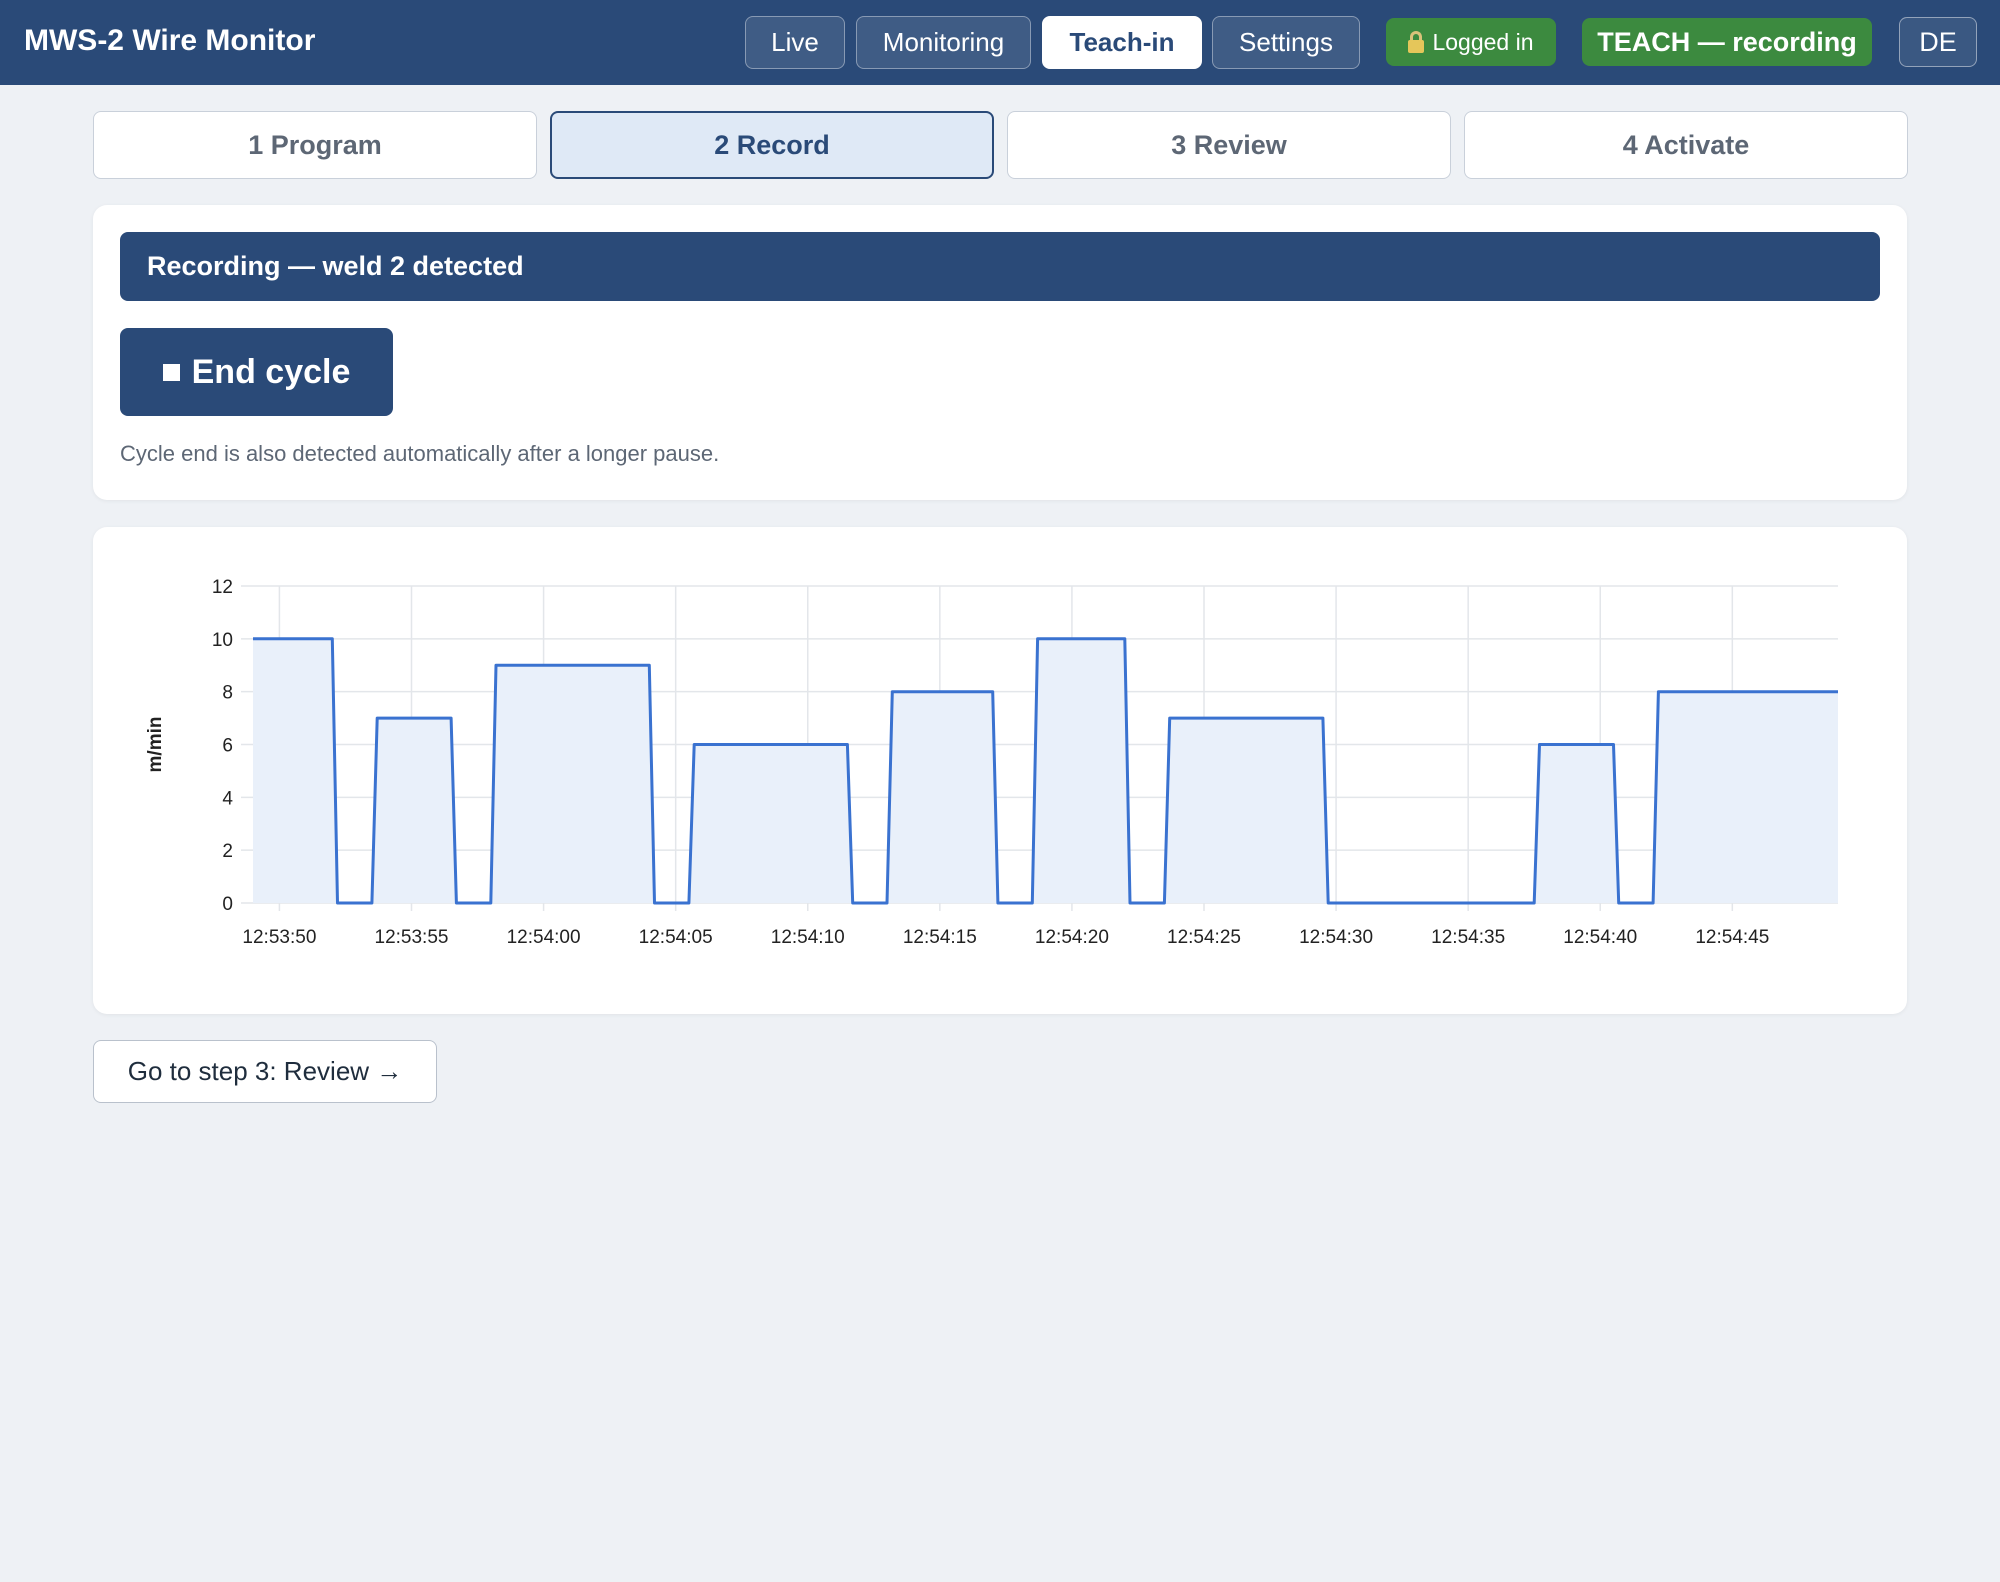  I want to click on end-cycle-label: End cycle, so click(271, 371).